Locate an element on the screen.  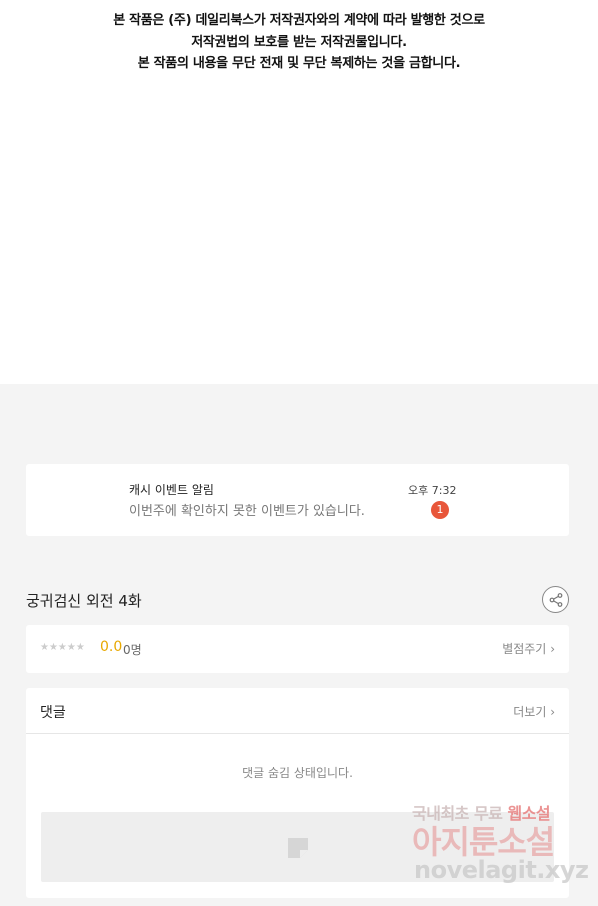
comments-label: 댓글 is located at coordinates (53, 713).